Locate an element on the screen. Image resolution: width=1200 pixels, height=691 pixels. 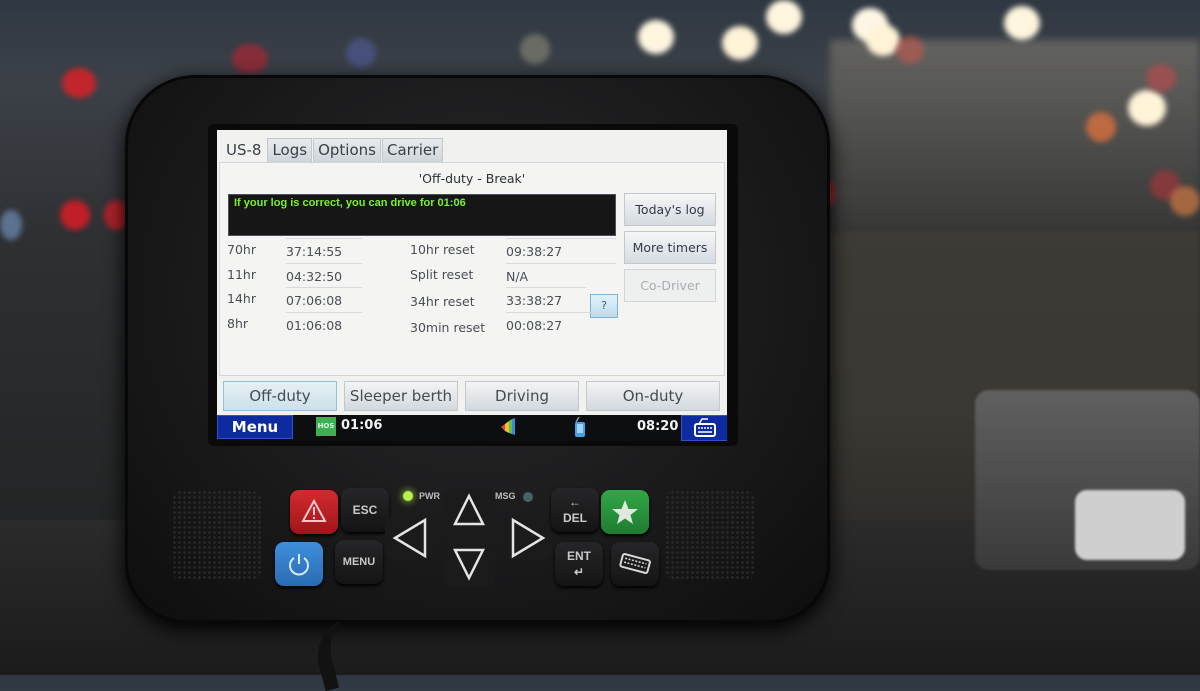
timer-value-11hr: 04:32:50 is located at coordinates (324, 273).